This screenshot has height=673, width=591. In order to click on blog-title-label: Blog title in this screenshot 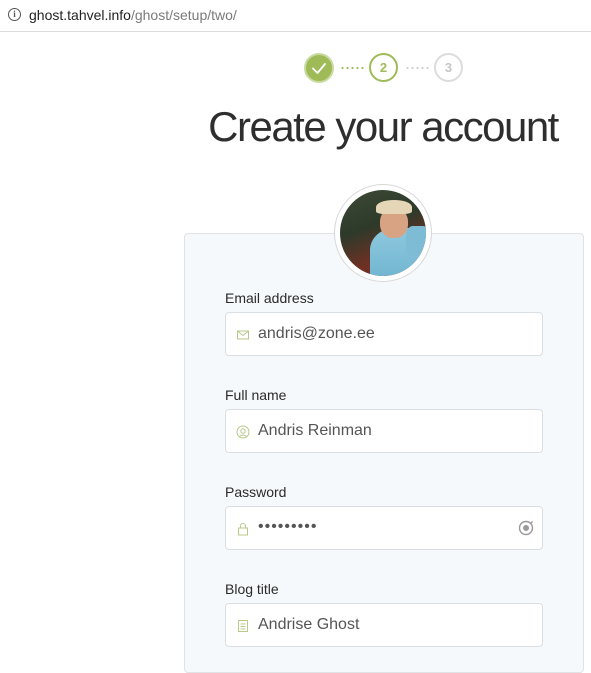, I will do `click(252, 589)`.